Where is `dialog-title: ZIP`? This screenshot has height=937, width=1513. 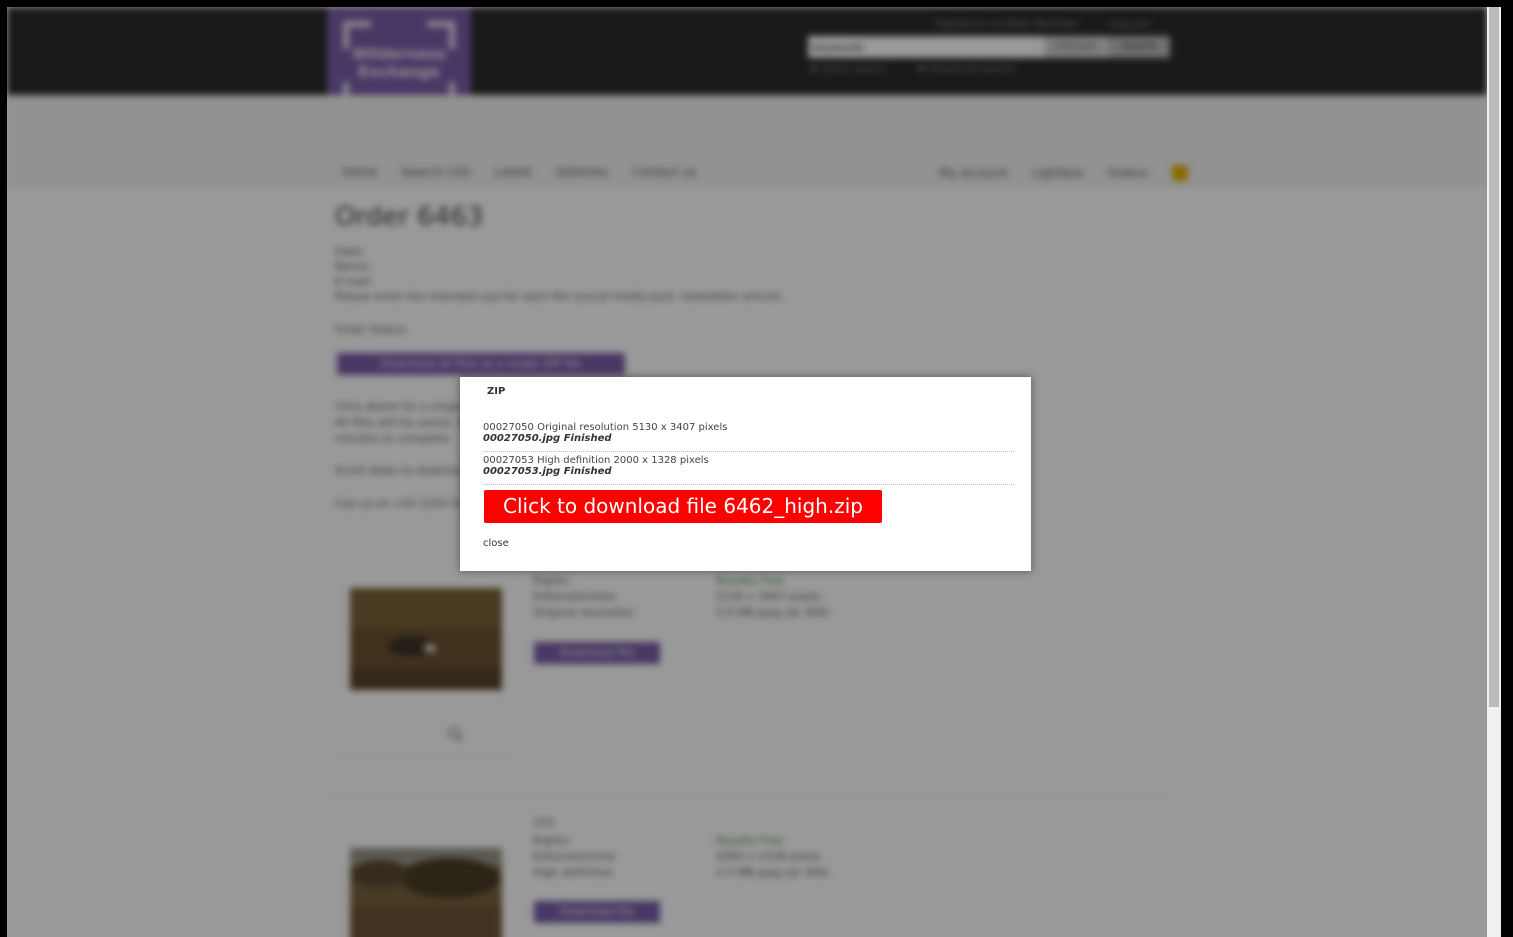
dialog-title: ZIP is located at coordinates (496, 391).